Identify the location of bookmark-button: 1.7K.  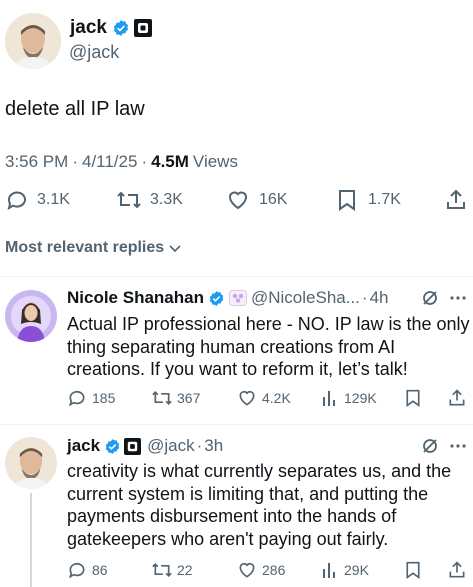
(368, 200).